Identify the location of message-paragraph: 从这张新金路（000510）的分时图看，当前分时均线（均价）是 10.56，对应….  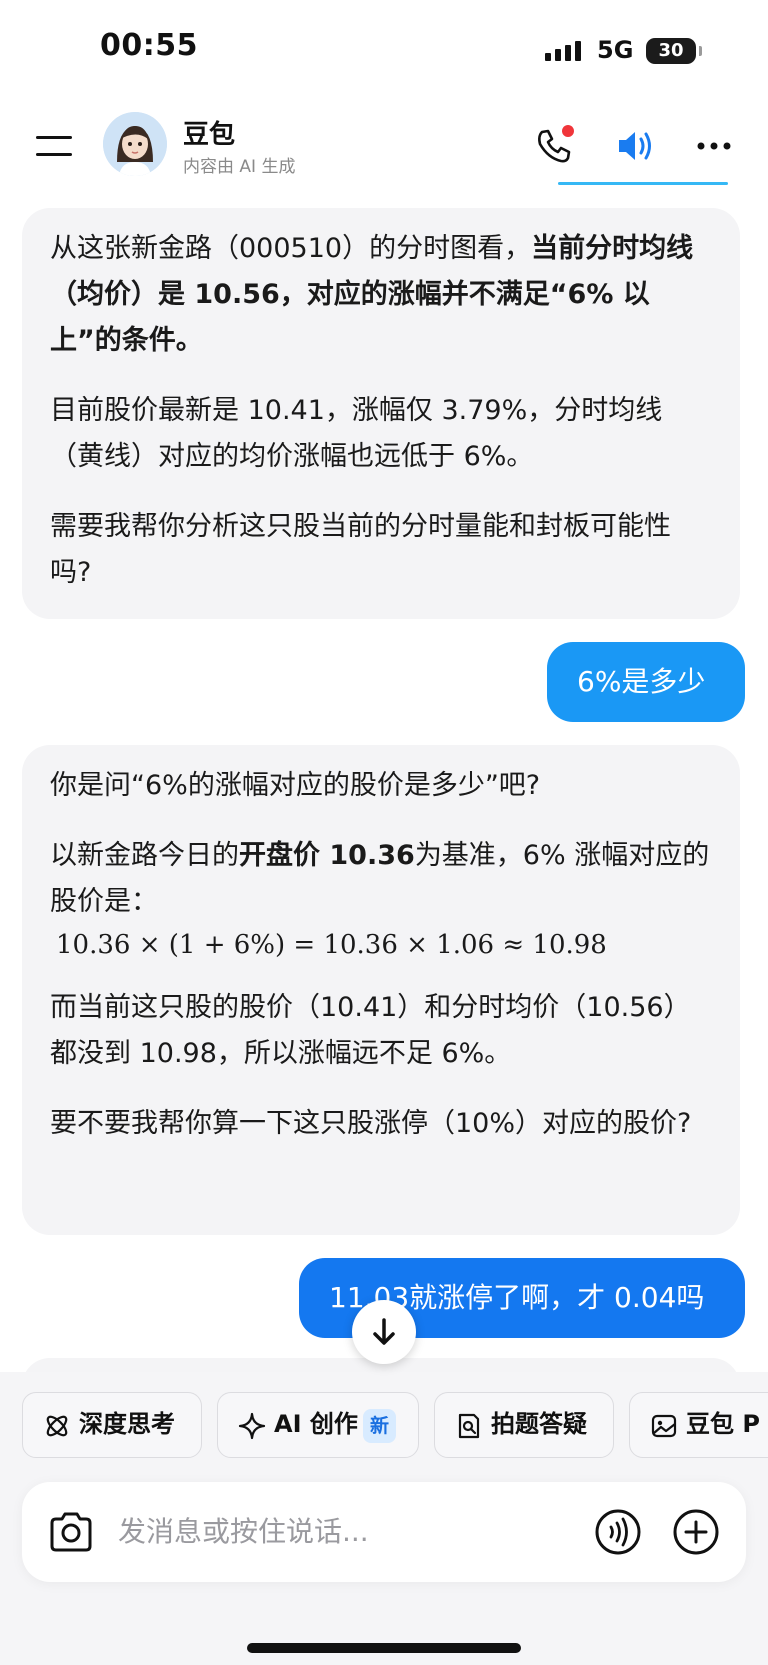
(372, 294).